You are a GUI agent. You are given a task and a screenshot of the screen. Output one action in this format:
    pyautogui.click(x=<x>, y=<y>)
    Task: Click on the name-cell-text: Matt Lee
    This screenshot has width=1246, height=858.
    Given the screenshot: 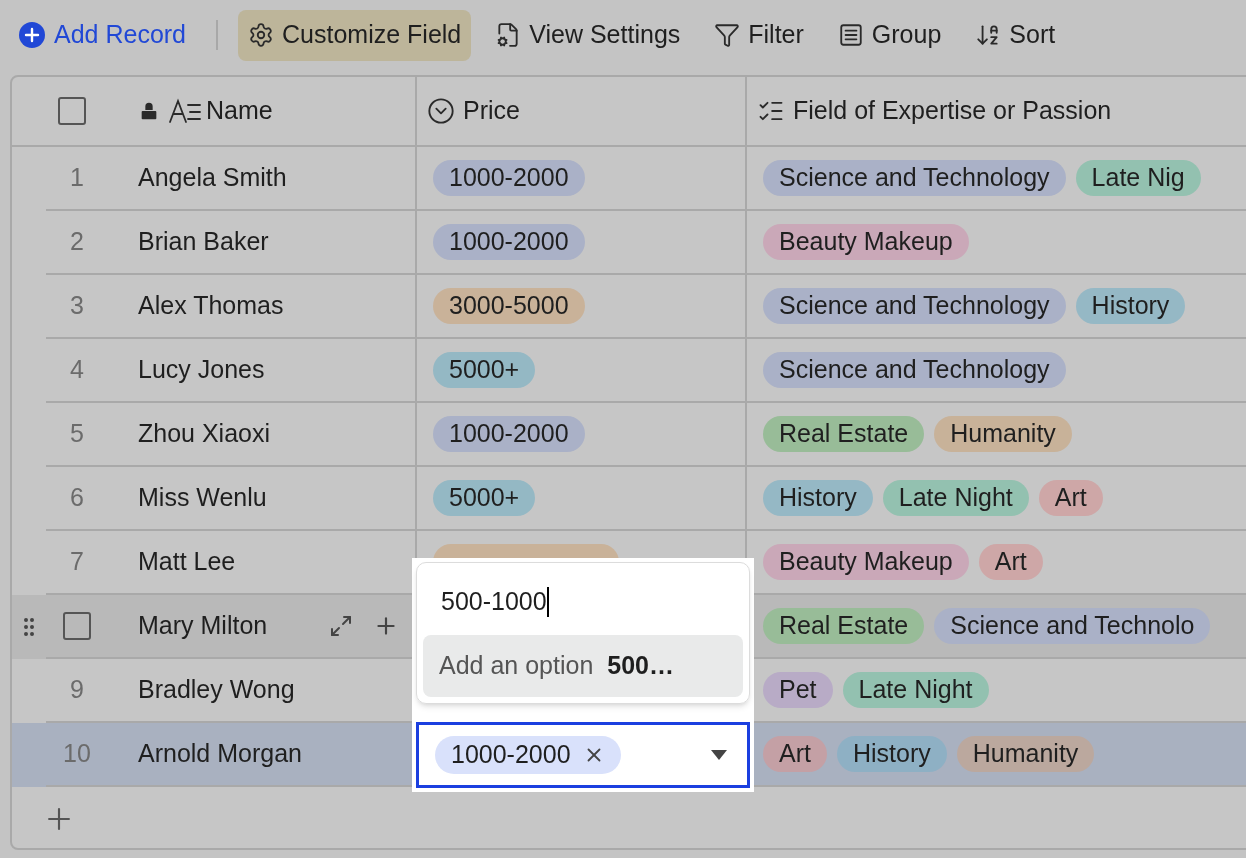 What is the action you would take?
    pyautogui.click(x=187, y=562)
    